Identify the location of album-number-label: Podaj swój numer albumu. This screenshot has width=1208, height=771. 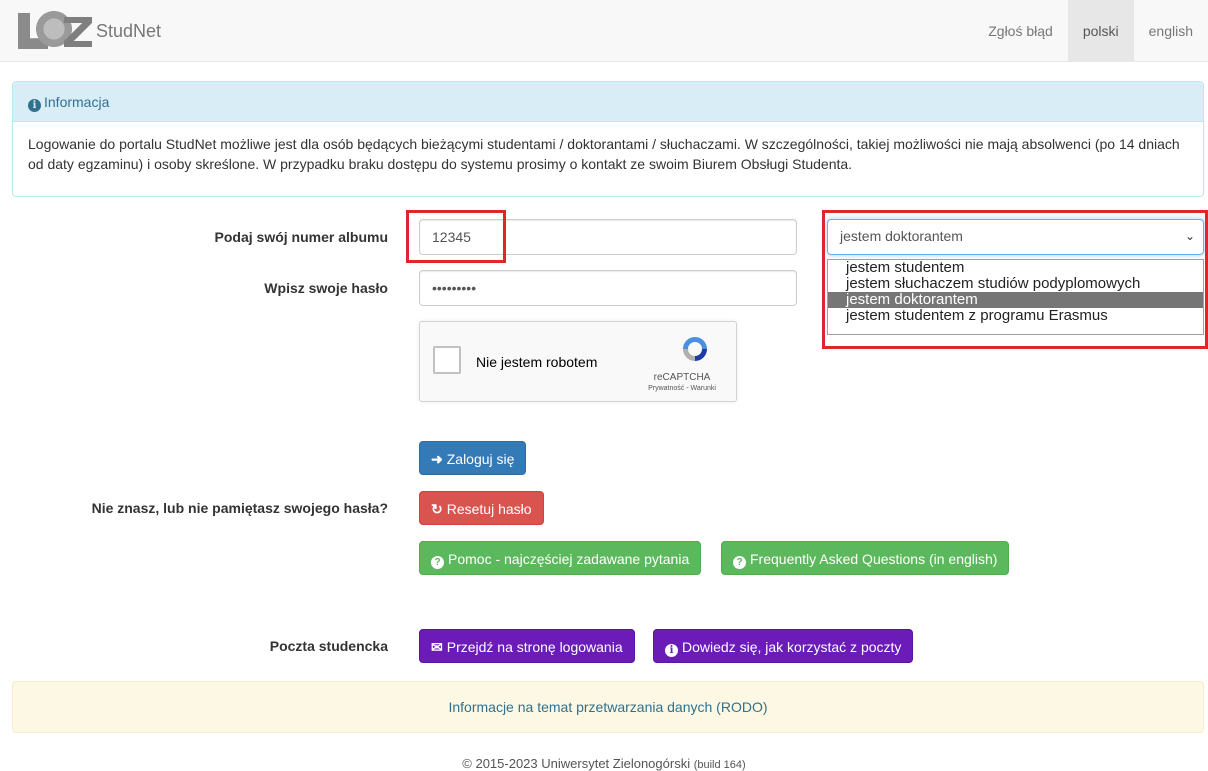
(301, 237).